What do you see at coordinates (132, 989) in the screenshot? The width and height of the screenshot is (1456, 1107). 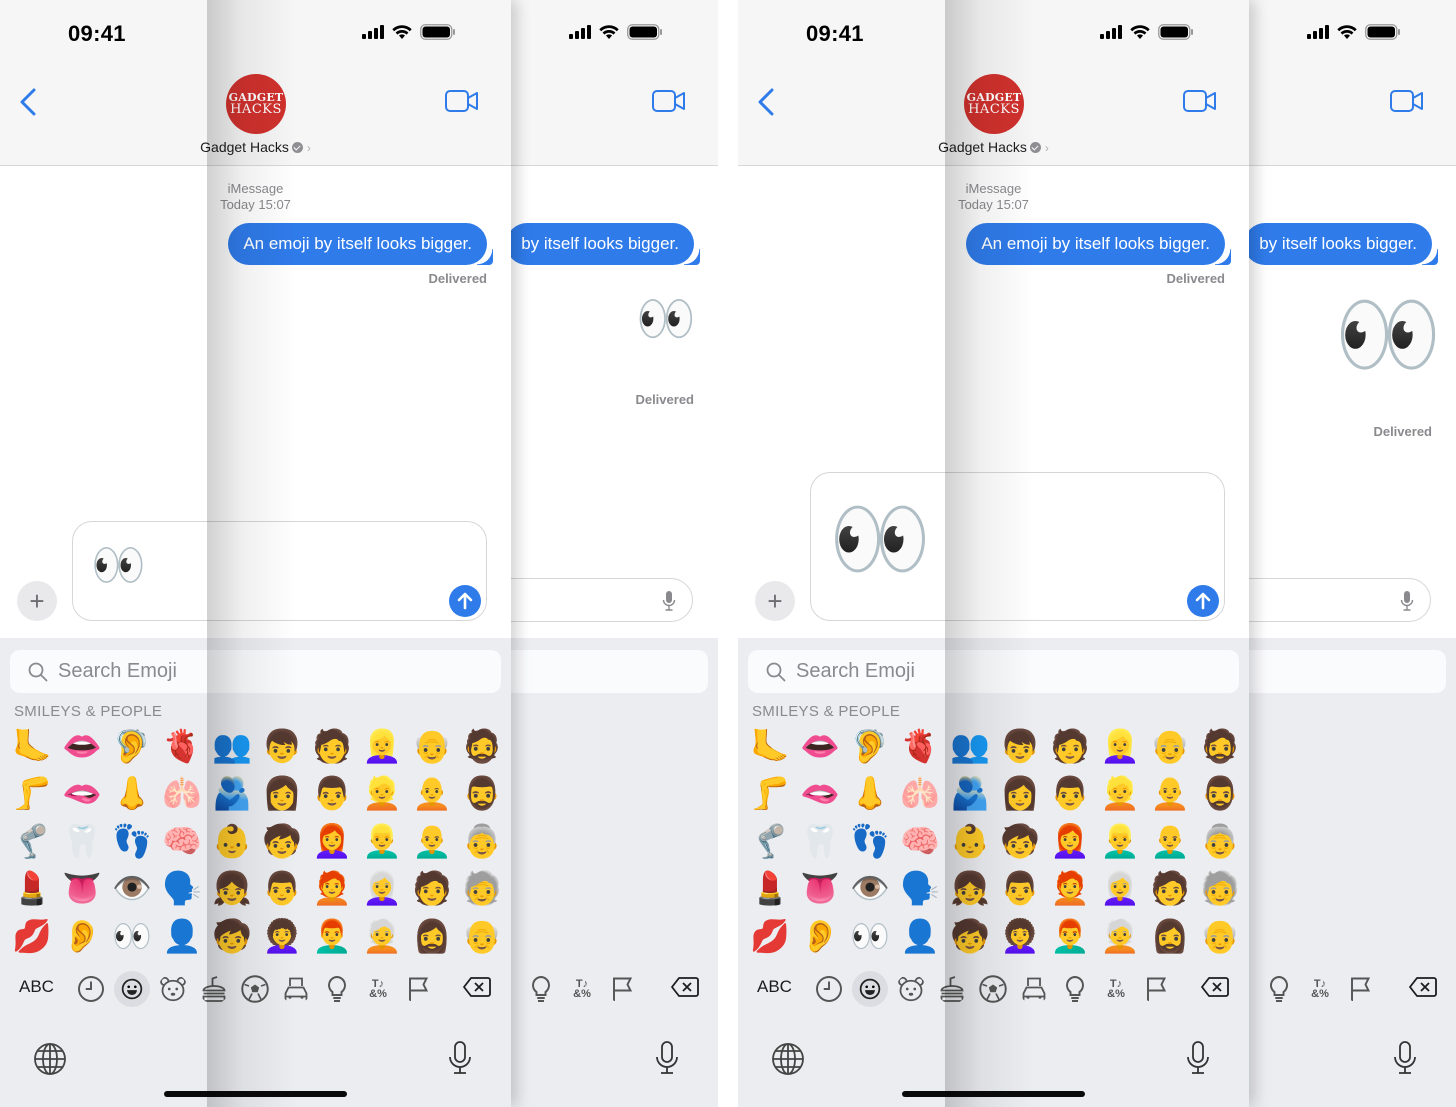 I see `smileys-category-button` at bounding box center [132, 989].